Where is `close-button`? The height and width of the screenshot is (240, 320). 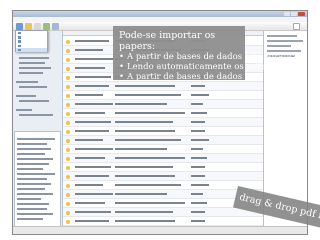 close-button is located at coordinates (301, 14).